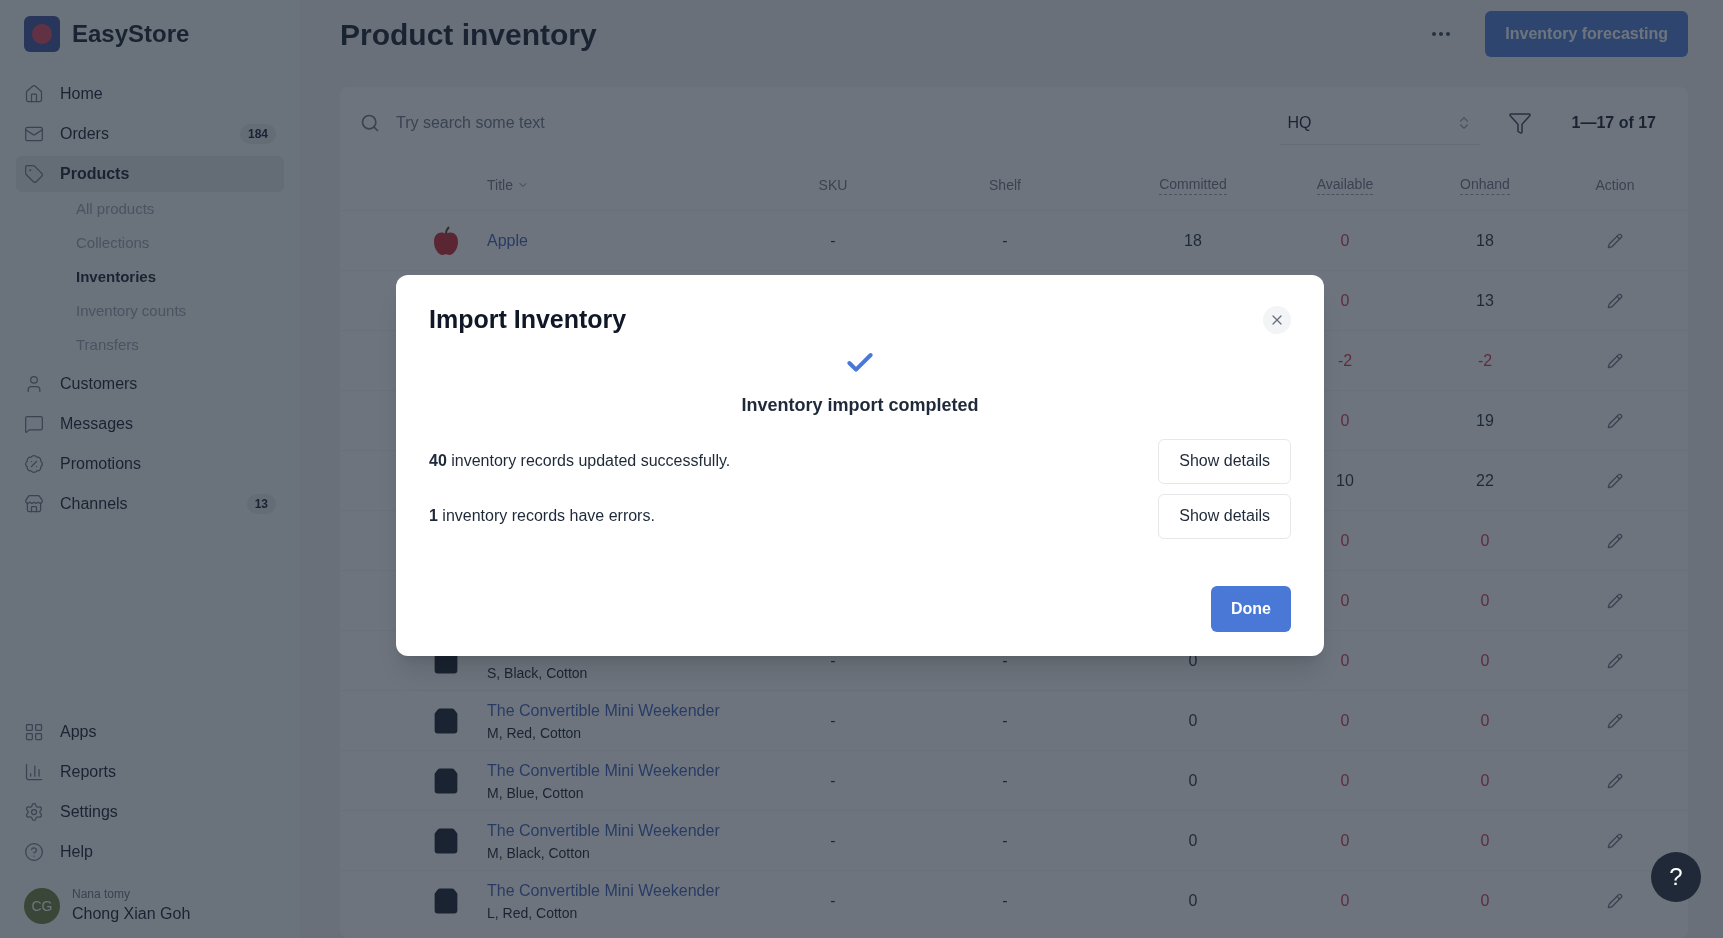  What do you see at coordinates (469, 34) in the screenshot?
I see `page-title: Product inventory` at bounding box center [469, 34].